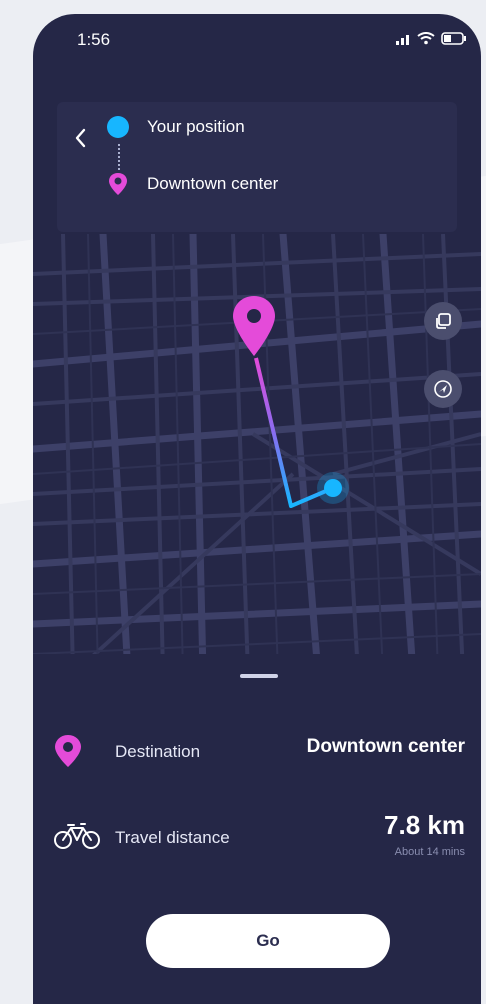 This screenshot has width=486, height=1004. Describe the element at coordinates (424, 825) in the screenshot. I see `distance-value: 7.8 km` at that location.